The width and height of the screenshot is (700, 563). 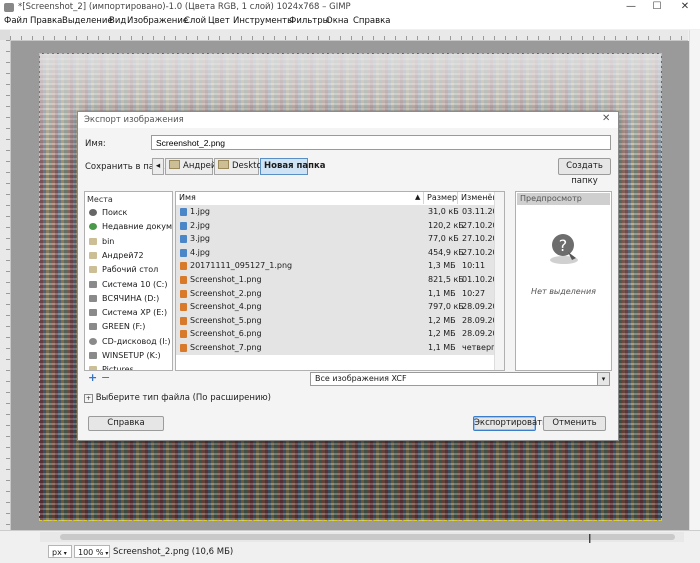 I want to click on file-name: 2.jpg, so click(x=200, y=225).